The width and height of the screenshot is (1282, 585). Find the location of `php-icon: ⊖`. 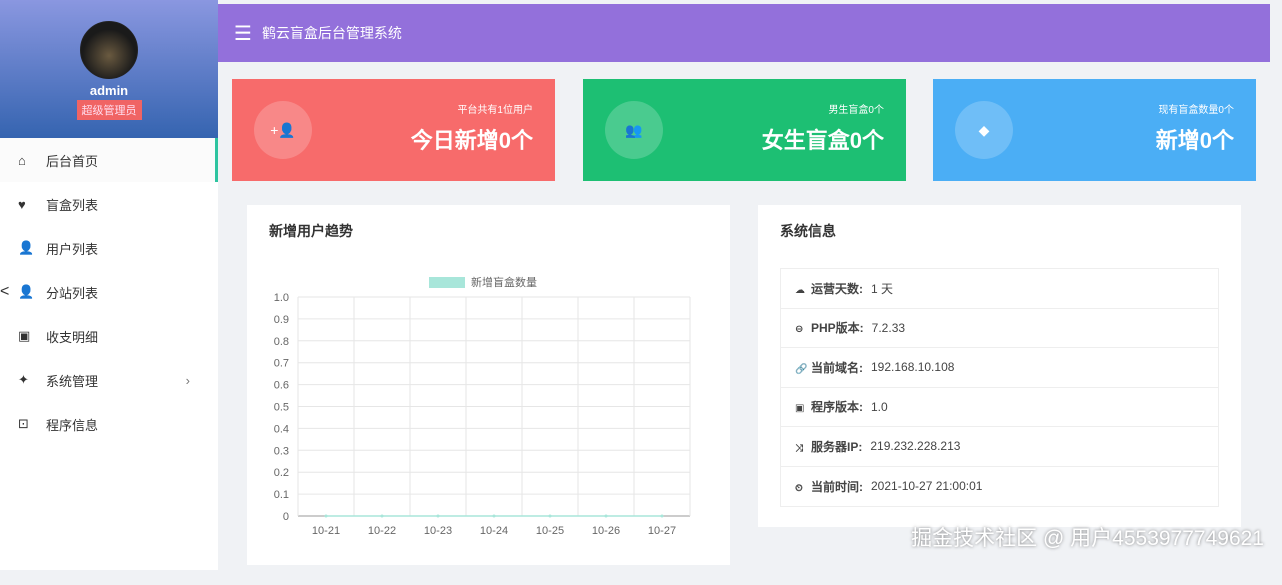

php-icon: ⊖ is located at coordinates (799, 330).